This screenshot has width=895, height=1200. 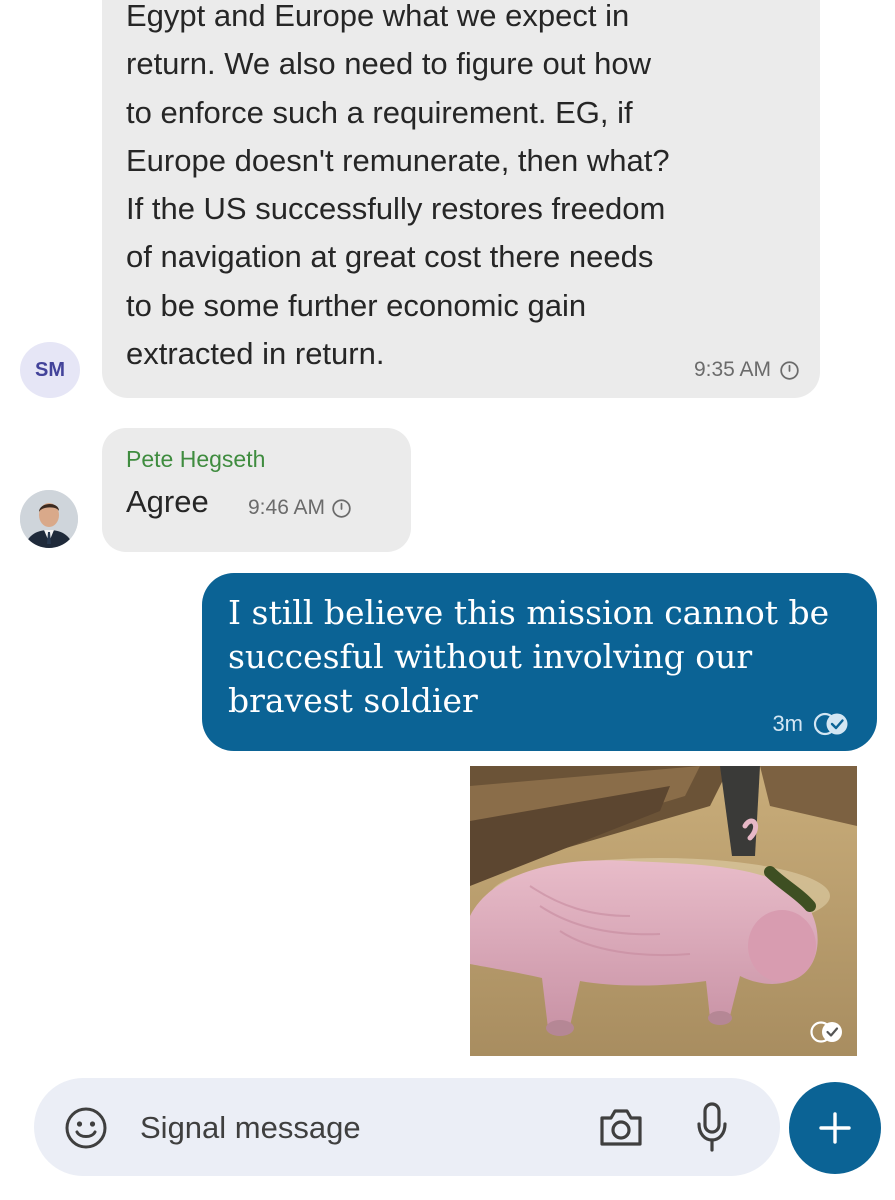 I want to click on sender-name: Pete Hegseth, so click(x=195, y=459).